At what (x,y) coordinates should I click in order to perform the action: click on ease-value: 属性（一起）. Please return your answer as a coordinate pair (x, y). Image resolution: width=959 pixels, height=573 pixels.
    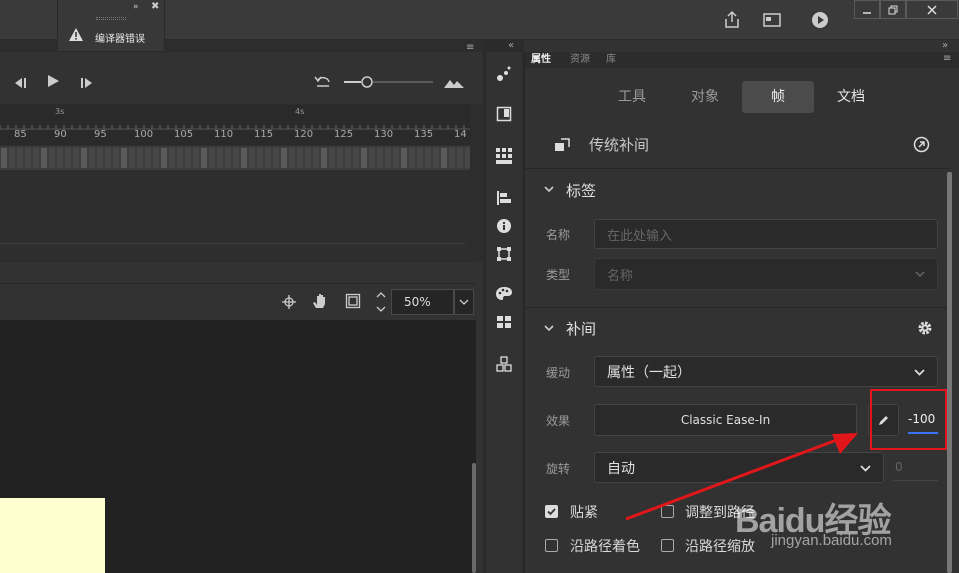
    Looking at the image, I should click on (649, 372).